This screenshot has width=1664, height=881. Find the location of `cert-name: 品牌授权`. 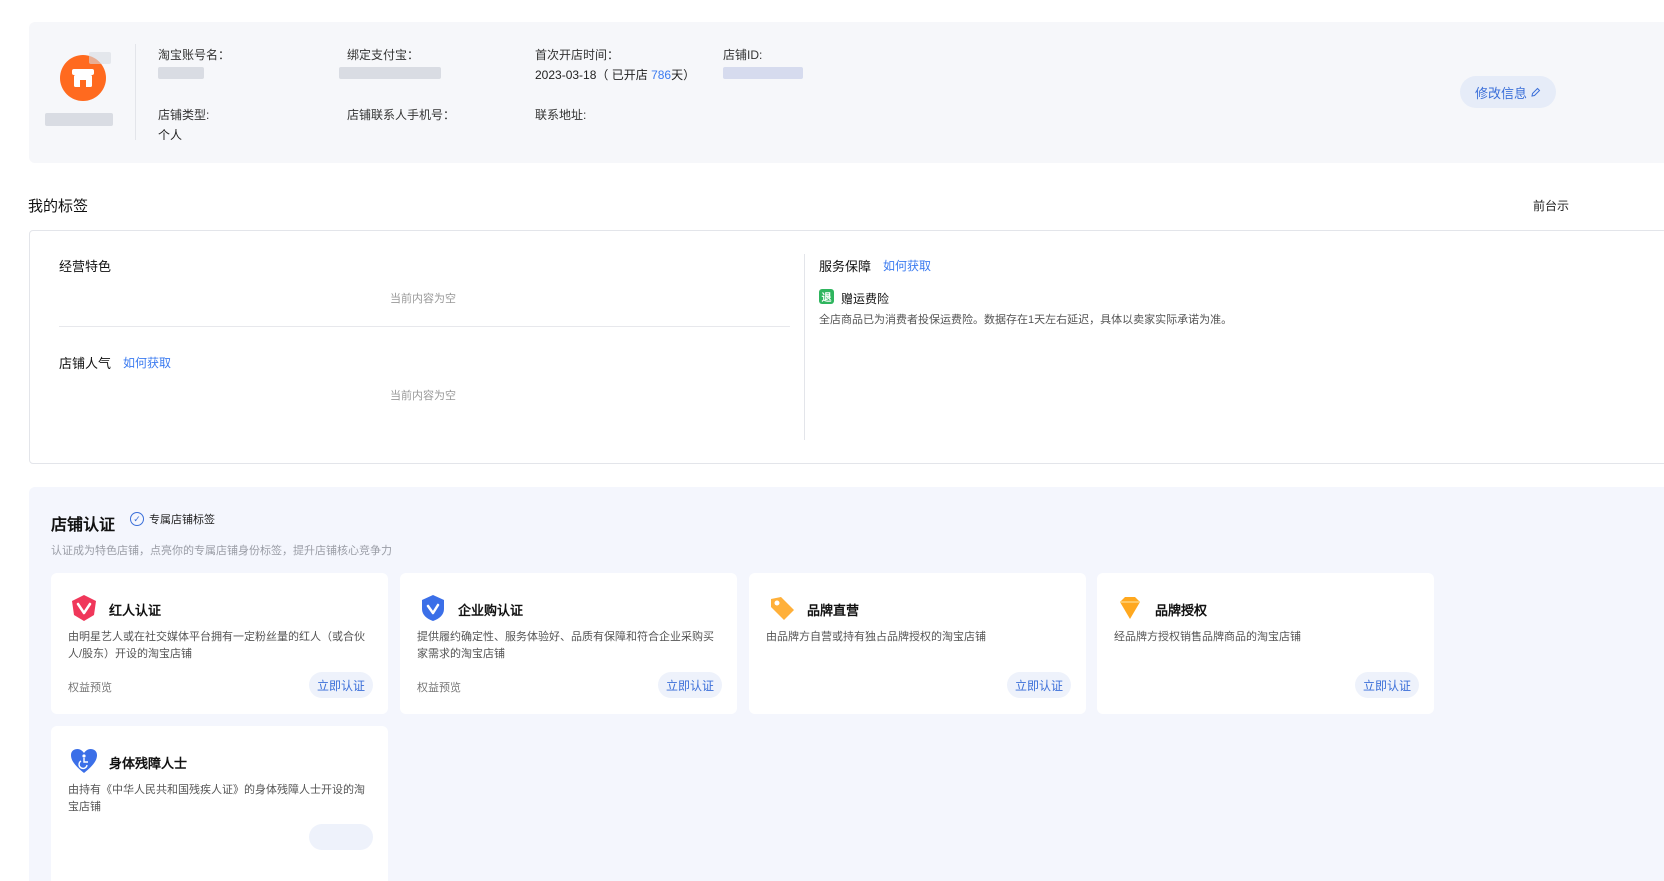

cert-name: 品牌授权 is located at coordinates (1181, 610).